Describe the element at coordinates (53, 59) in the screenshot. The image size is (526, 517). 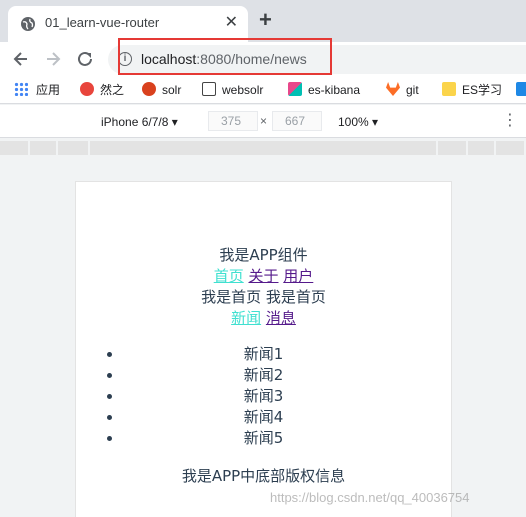
I see `forward-arrow-icon` at that location.